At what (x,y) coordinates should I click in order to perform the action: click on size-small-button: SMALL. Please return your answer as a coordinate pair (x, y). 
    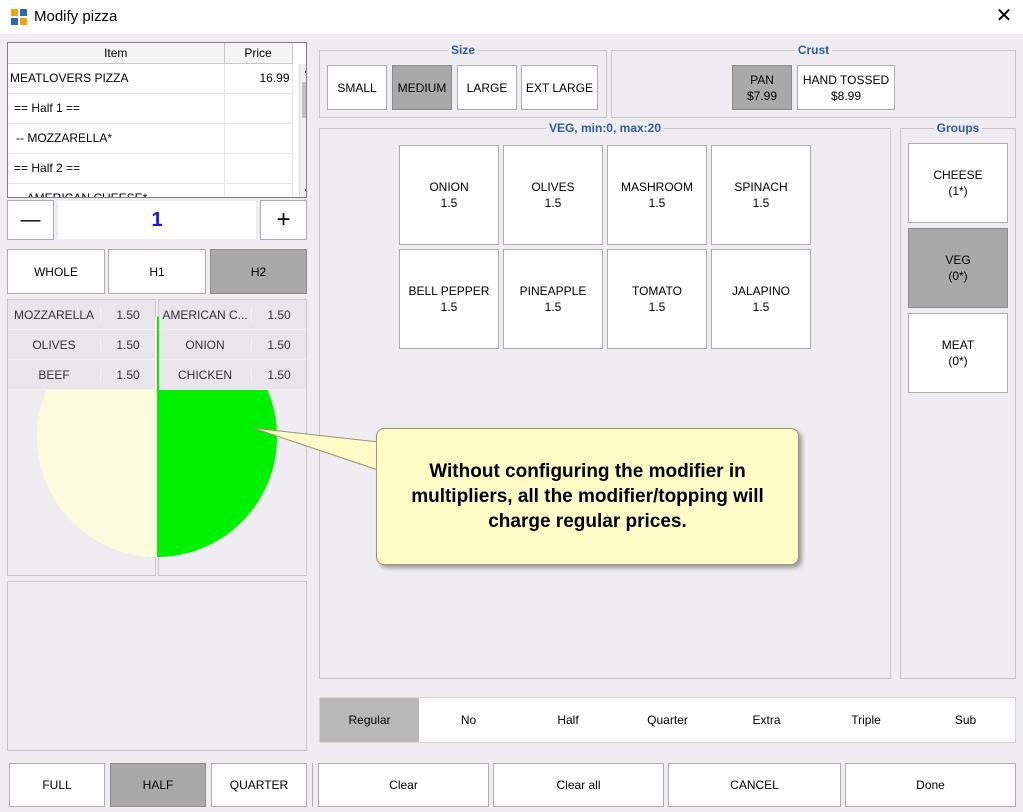
    Looking at the image, I should click on (357, 87).